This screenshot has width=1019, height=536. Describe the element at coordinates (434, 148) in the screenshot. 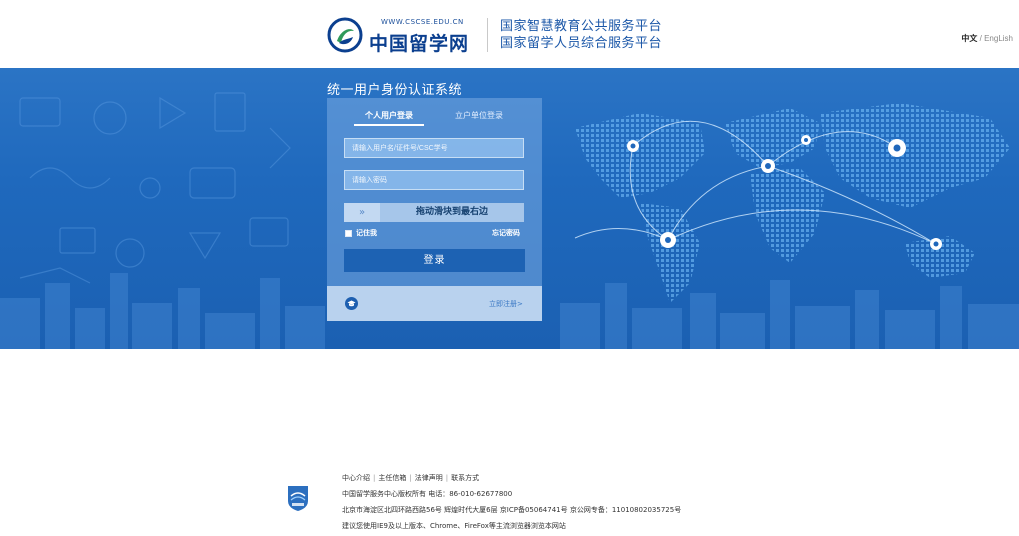

I see `username-input` at that location.